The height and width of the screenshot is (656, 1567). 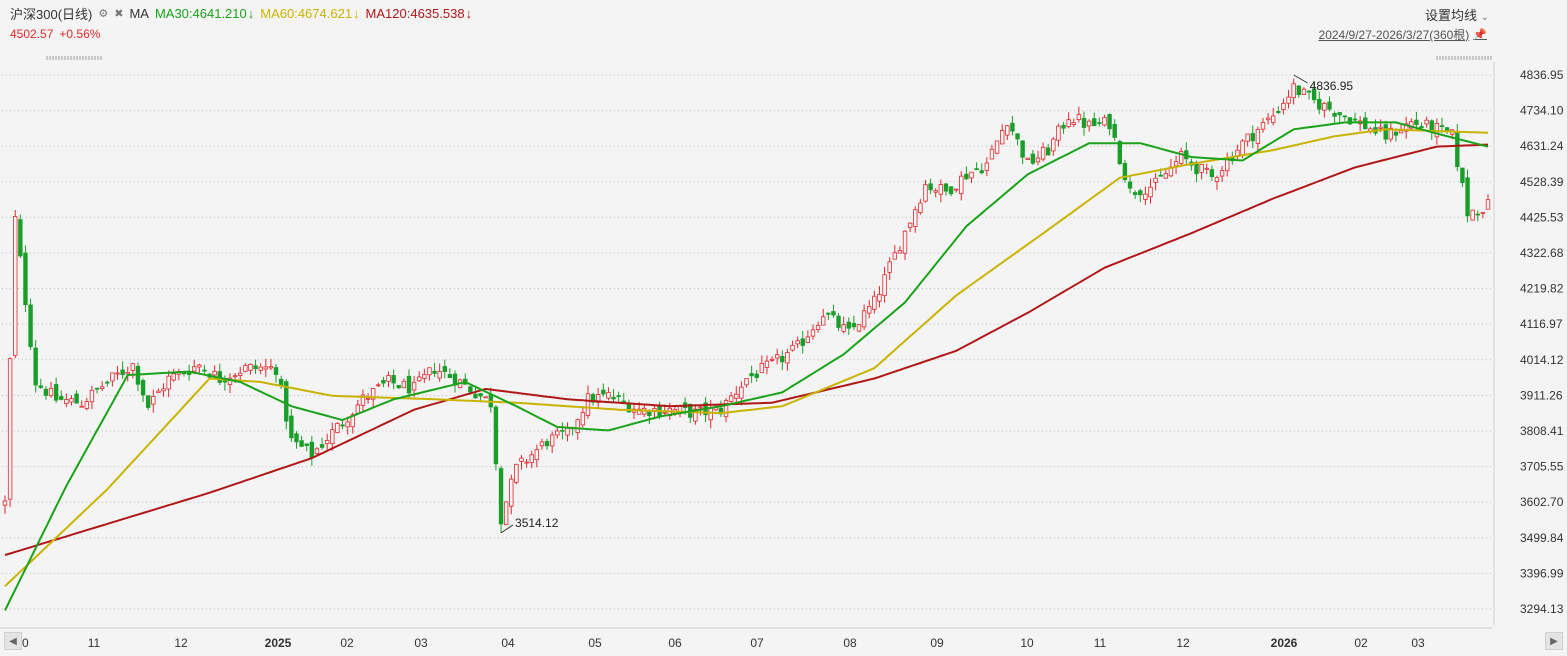 What do you see at coordinates (1542, 217) in the screenshot?
I see `y-tick-label: 4425.53` at bounding box center [1542, 217].